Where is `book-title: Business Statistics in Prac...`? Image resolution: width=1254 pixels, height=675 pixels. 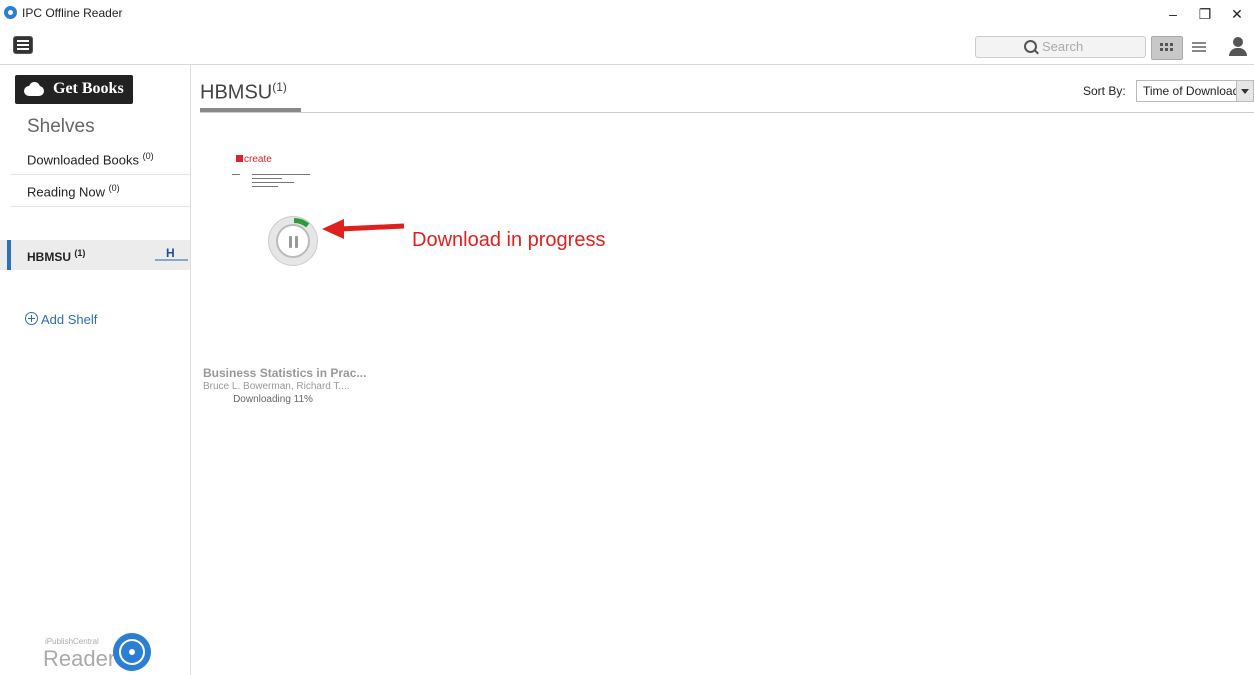 book-title: Business Statistics in Prac... is located at coordinates (284, 373).